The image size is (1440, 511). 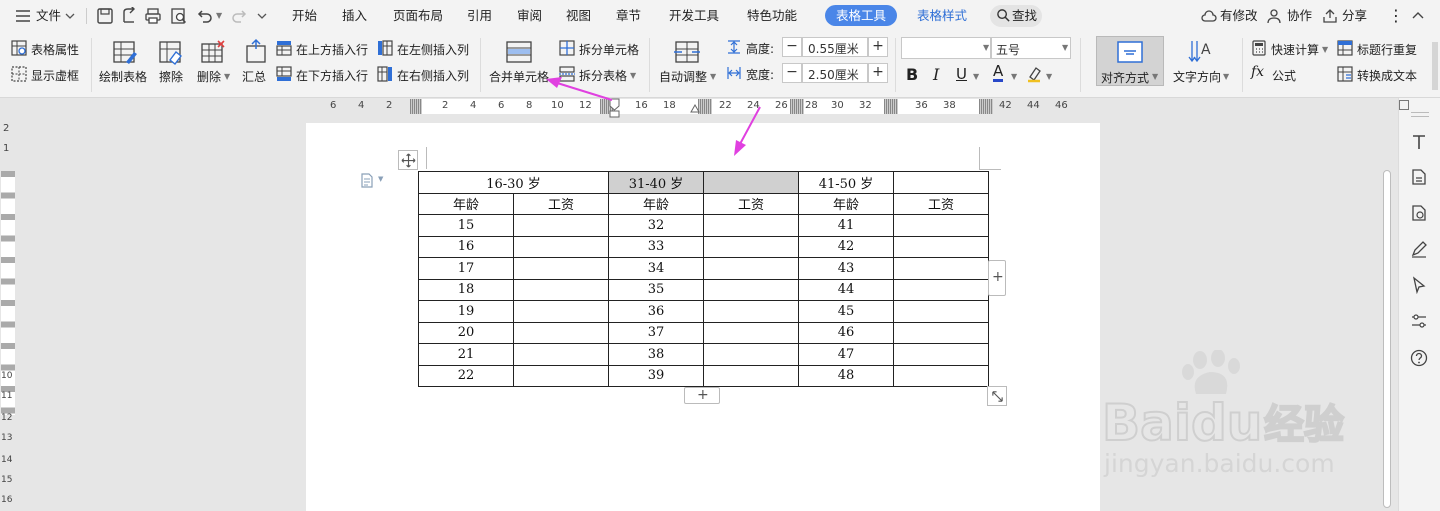 What do you see at coordinates (105, 16) in the screenshot?
I see `save-icon` at bounding box center [105, 16].